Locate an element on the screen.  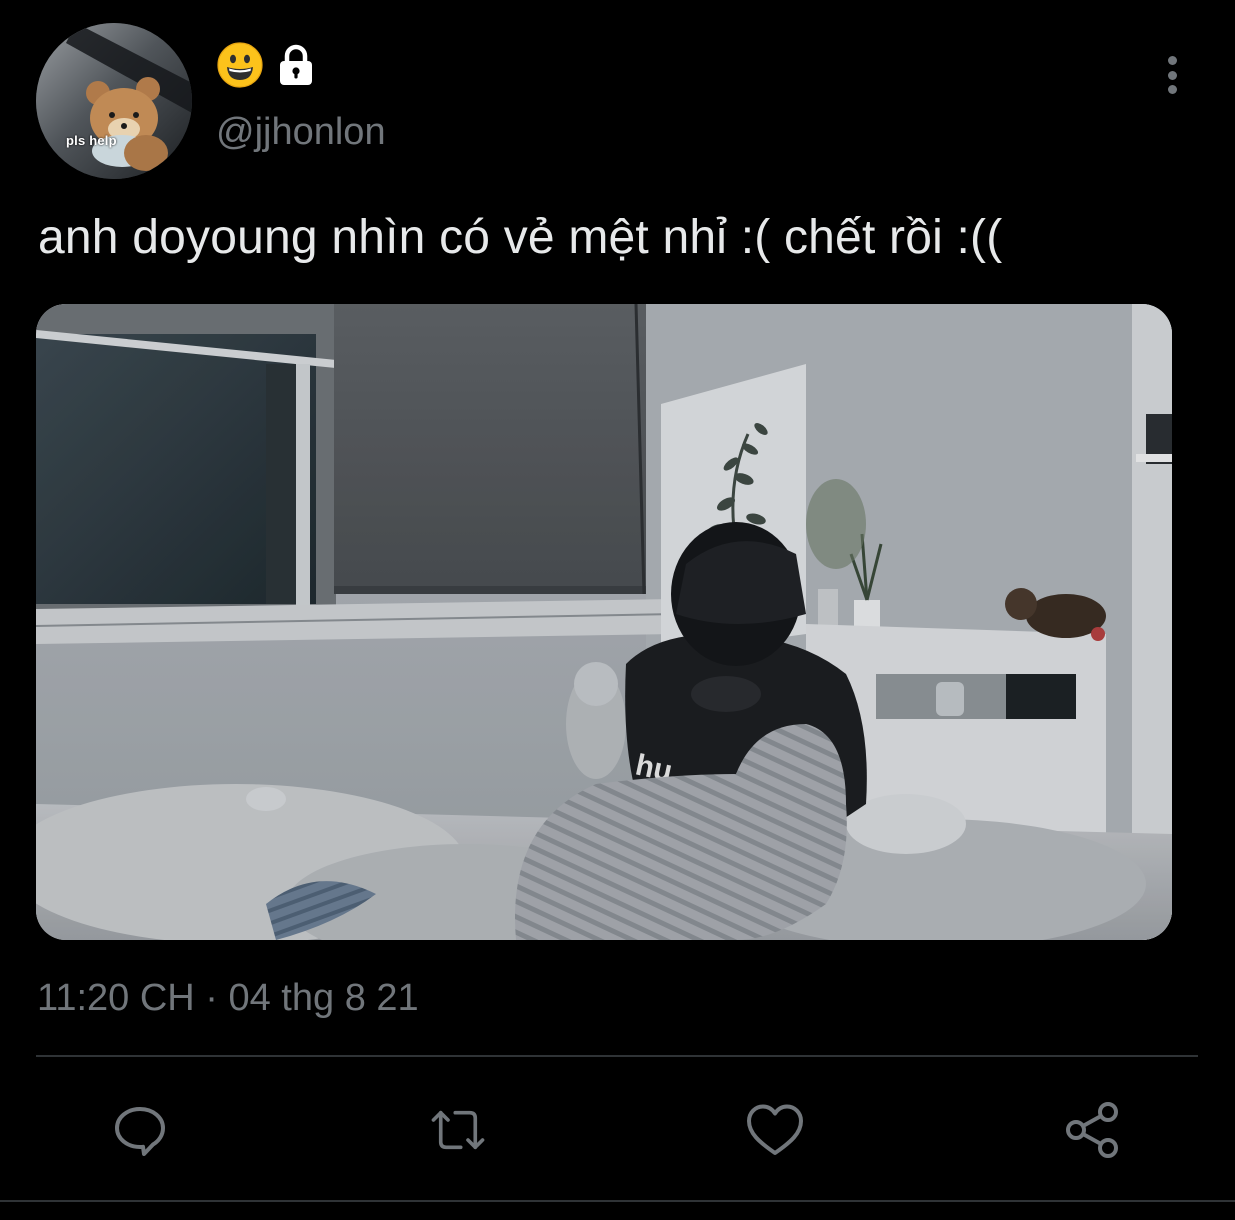
avatar-image is located at coordinates (114, 101).